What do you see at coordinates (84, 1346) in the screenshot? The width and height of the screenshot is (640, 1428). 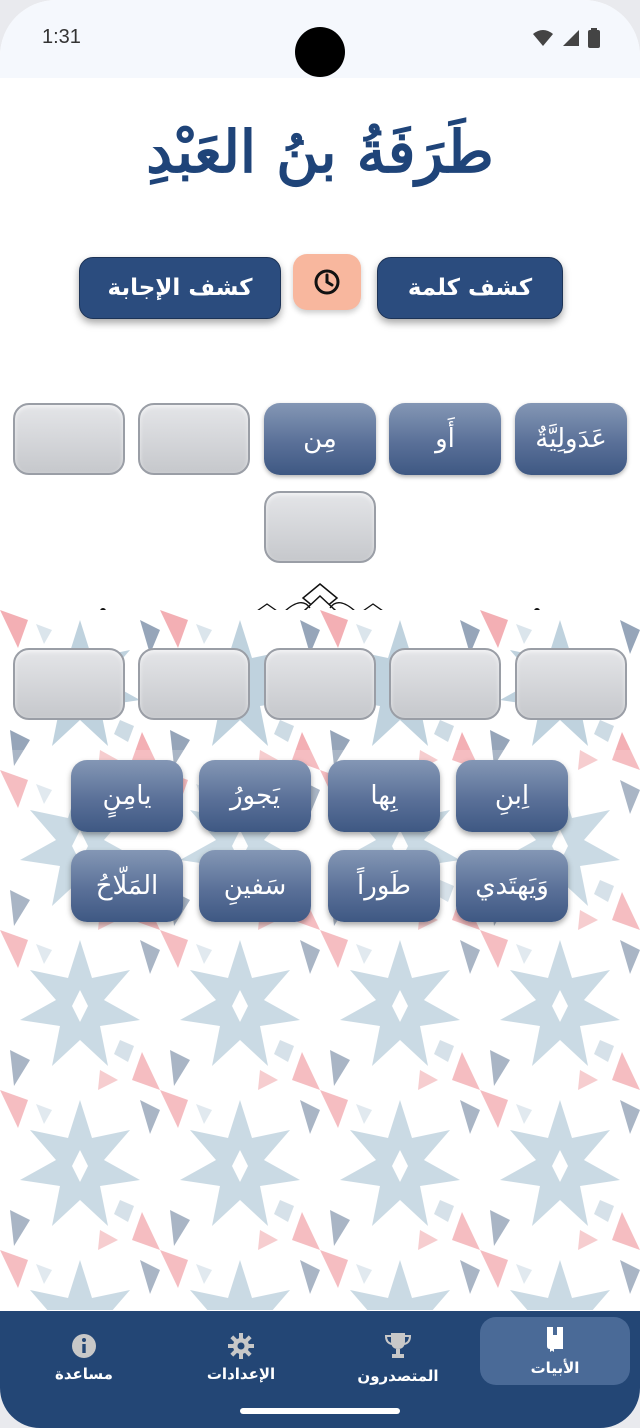 I see `info-icon` at bounding box center [84, 1346].